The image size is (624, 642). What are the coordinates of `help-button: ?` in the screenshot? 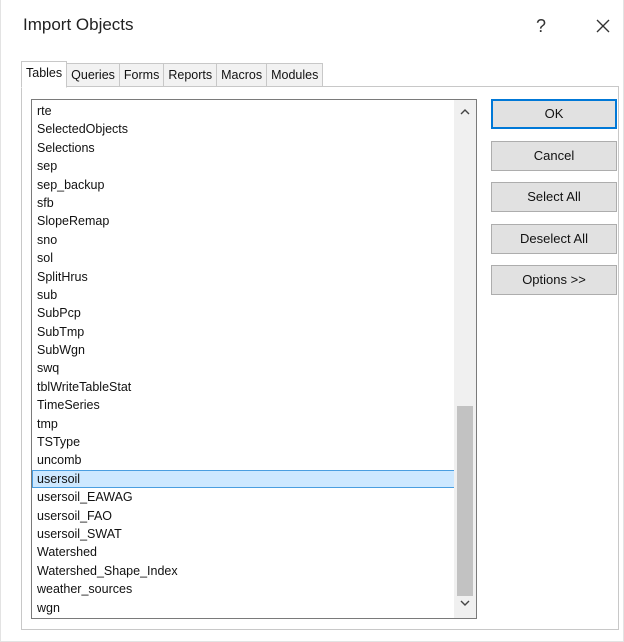 It's located at (541, 26).